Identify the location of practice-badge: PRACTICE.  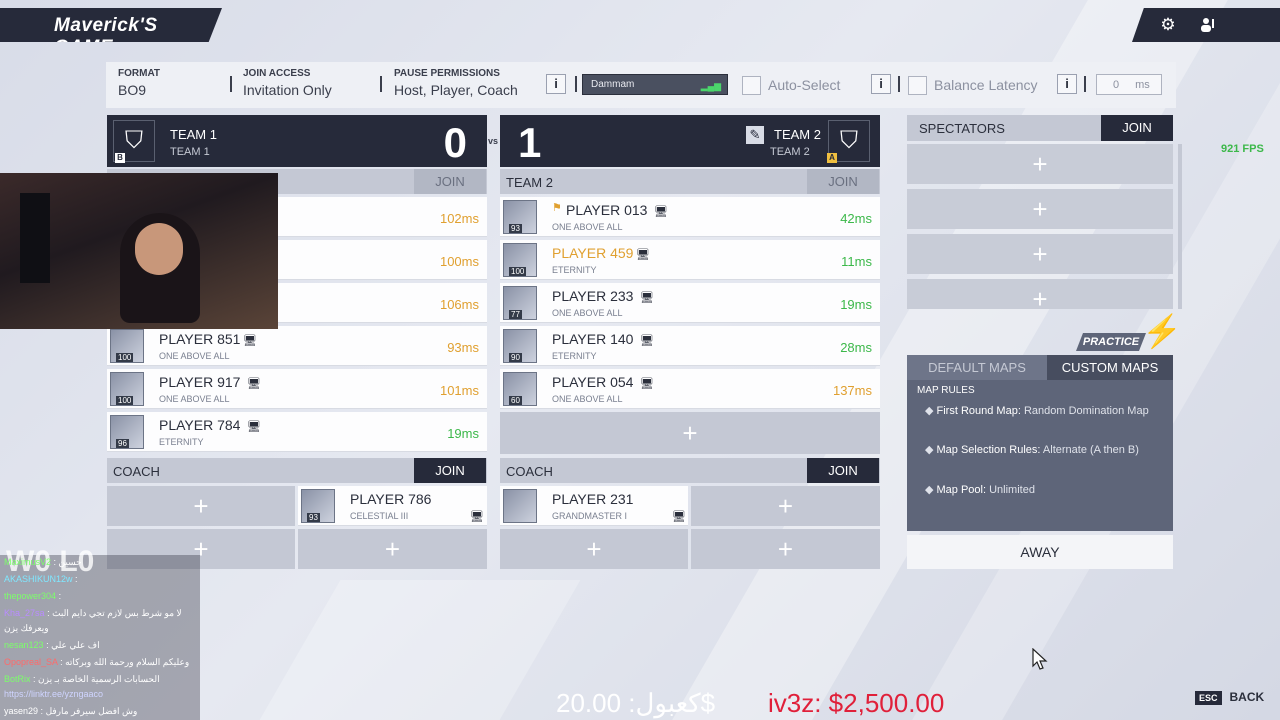
(1111, 342).